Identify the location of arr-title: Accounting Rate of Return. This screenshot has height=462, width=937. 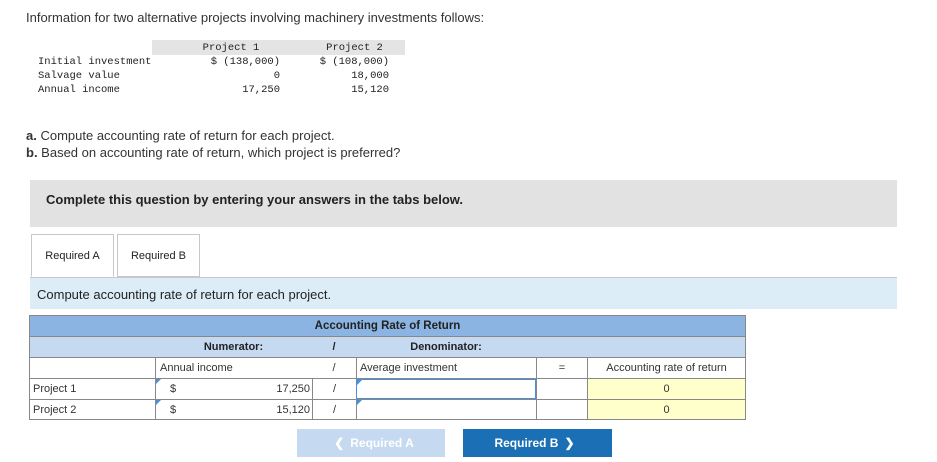
(387, 326).